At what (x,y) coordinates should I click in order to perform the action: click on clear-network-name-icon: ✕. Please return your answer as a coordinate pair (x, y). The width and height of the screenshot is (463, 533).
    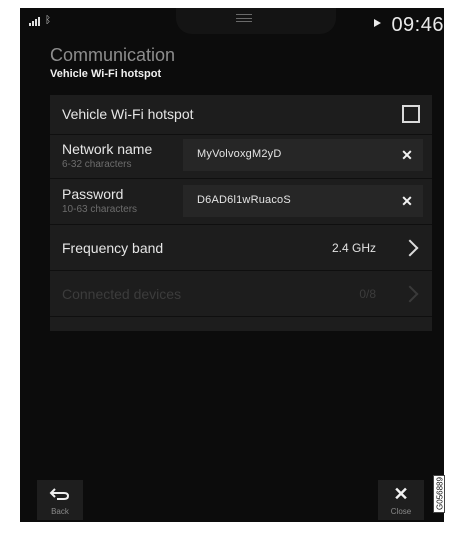
    Looking at the image, I should click on (407, 155).